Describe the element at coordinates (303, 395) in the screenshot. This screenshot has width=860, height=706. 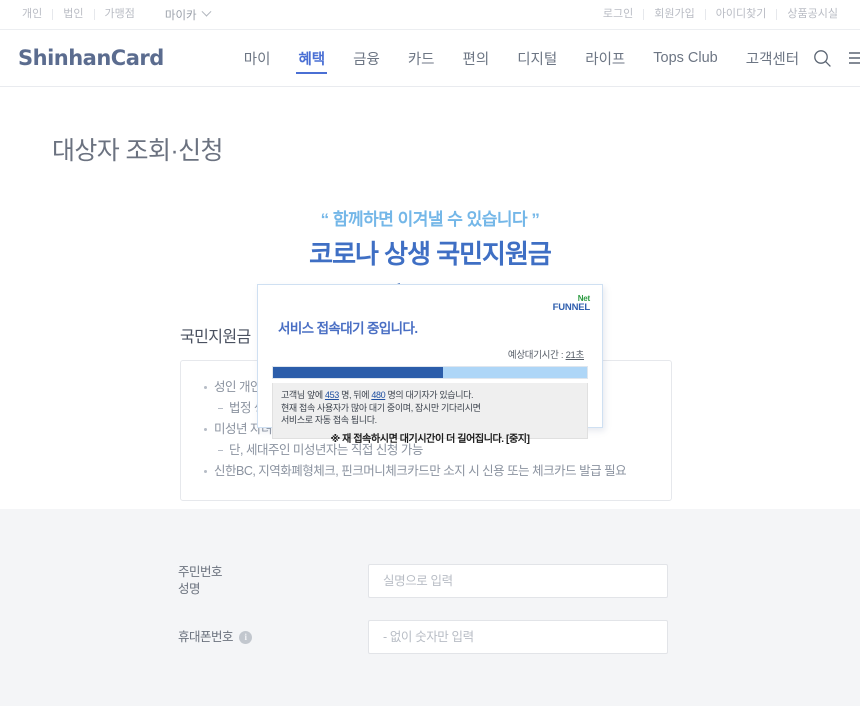
I see `queue-text-a: 고객님 앞에` at that location.